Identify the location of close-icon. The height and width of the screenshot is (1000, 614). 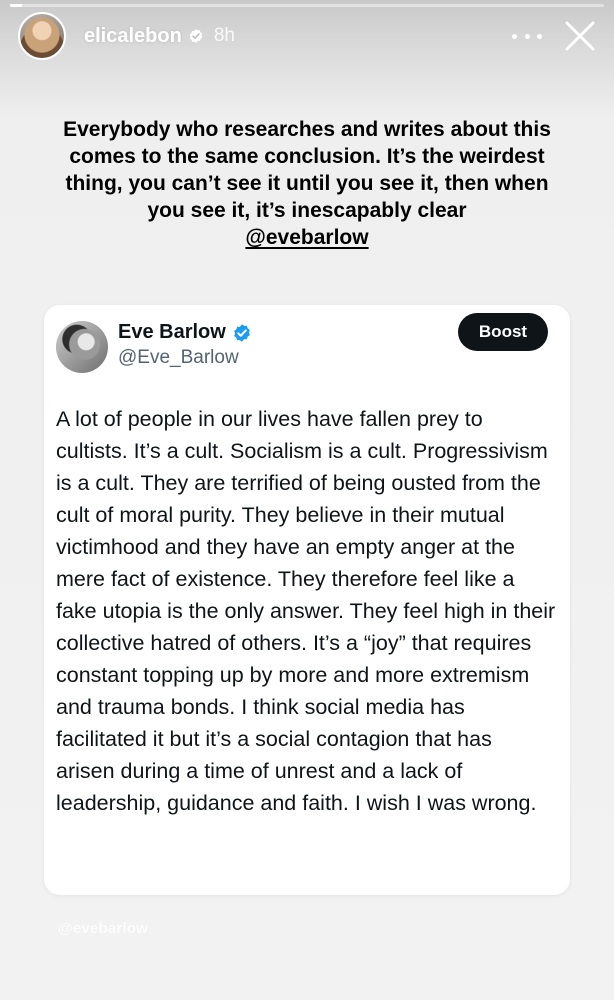
(580, 36).